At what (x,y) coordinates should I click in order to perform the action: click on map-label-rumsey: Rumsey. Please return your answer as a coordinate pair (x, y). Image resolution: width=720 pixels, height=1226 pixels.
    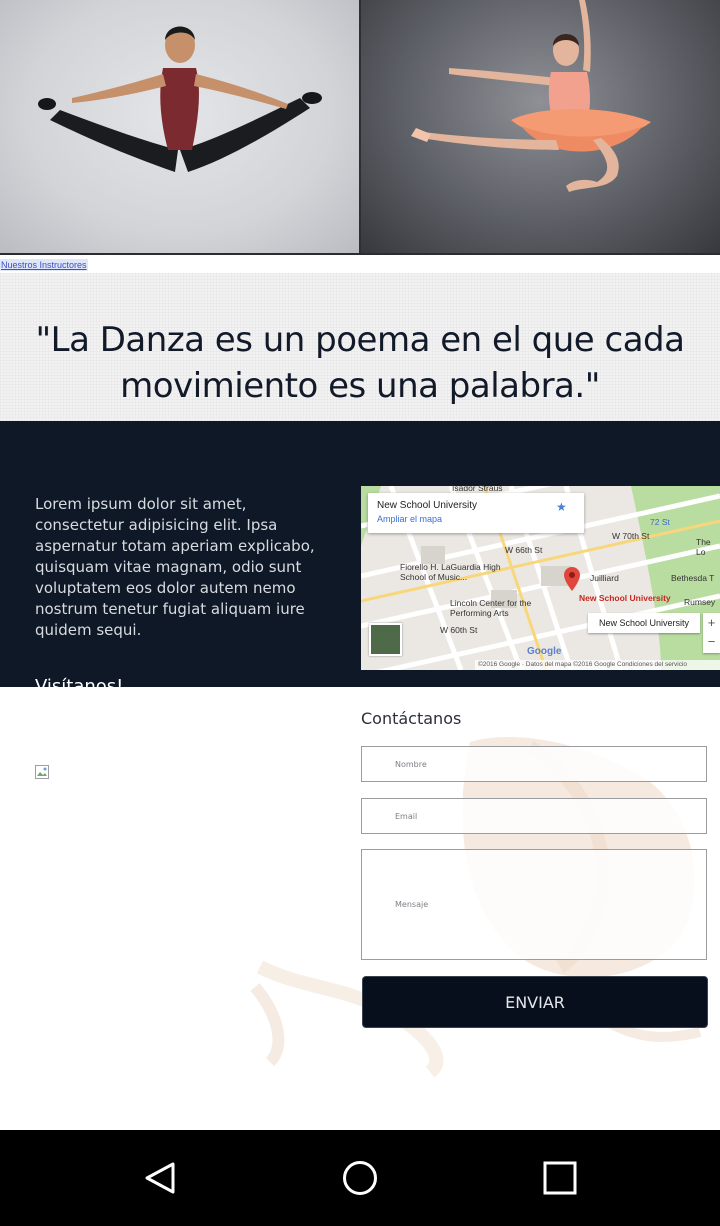
    Looking at the image, I should click on (700, 602).